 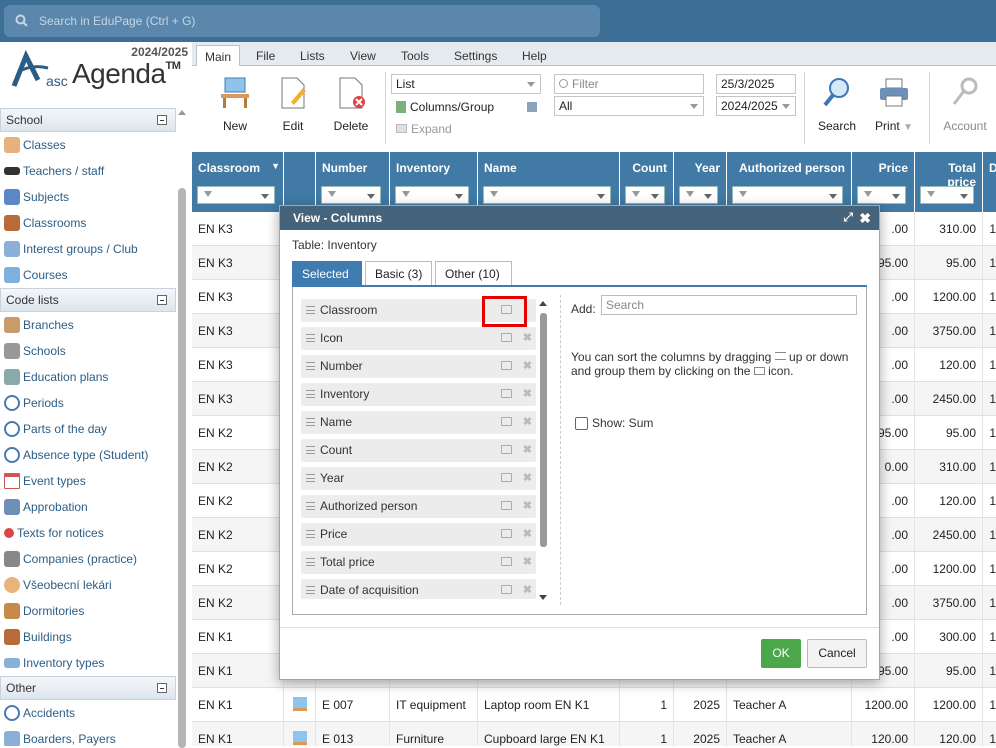 What do you see at coordinates (647, 182) in the screenshot?
I see `column-header: Count` at bounding box center [647, 182].